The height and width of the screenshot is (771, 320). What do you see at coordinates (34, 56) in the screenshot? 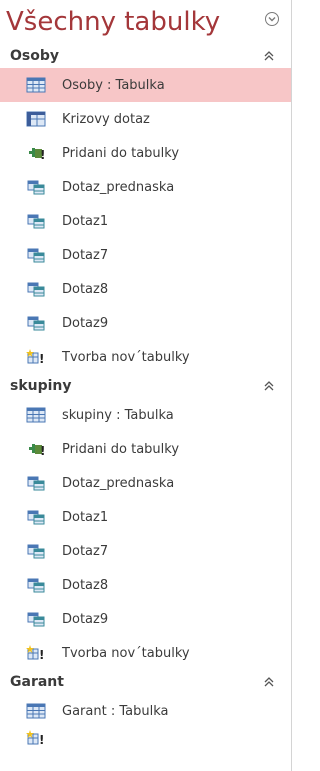
I see `group-name: Osoby` at bounding box center [34, 56].